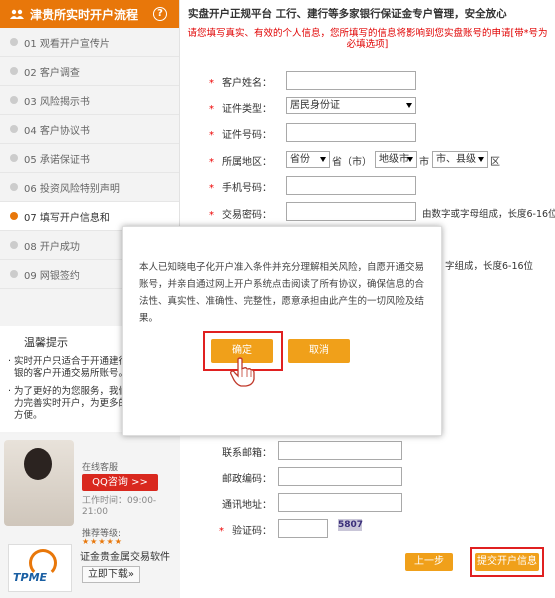  What do you see at coordinates (125, 557) in the screenshot?
I see `software-name: 证金贵金属交易软件` at bounding box center [125, 557].